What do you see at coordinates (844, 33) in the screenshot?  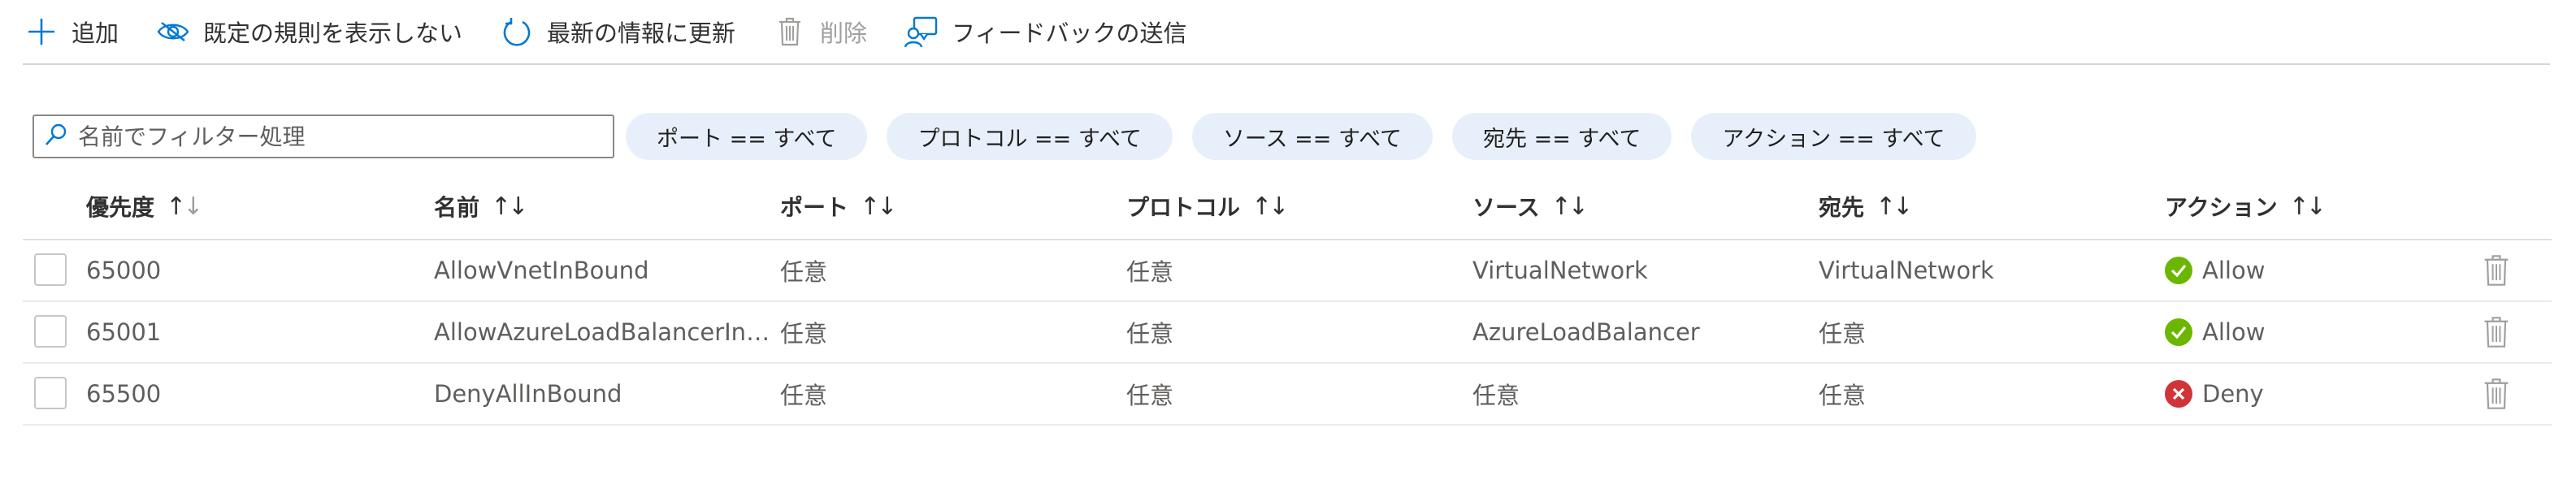 I see `delete-button-label: 削除` at bounding box center [844, 33].